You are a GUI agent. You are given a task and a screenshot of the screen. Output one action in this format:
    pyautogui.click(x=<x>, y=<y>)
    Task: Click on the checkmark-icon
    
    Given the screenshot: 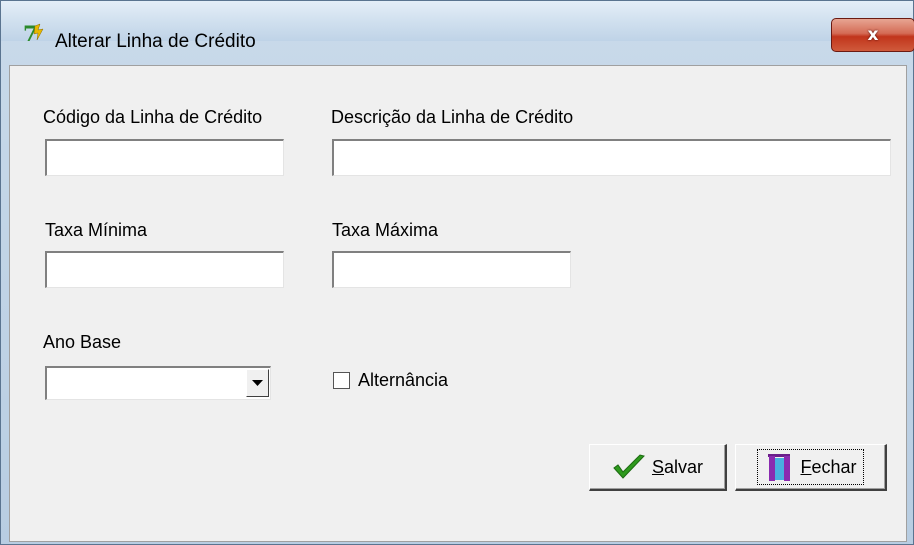 What is the action you would take?
    pyautogui.click(x=629, y=466)
    